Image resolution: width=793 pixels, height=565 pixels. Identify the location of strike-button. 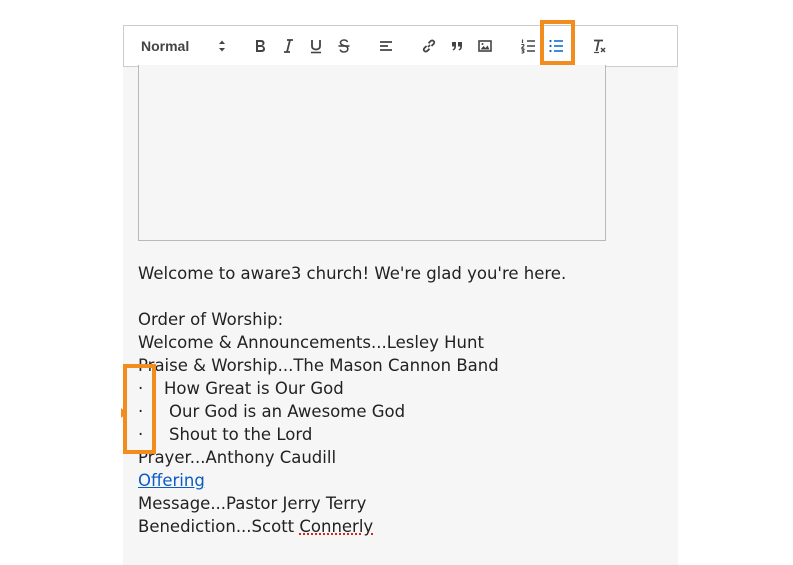
(344, 46).